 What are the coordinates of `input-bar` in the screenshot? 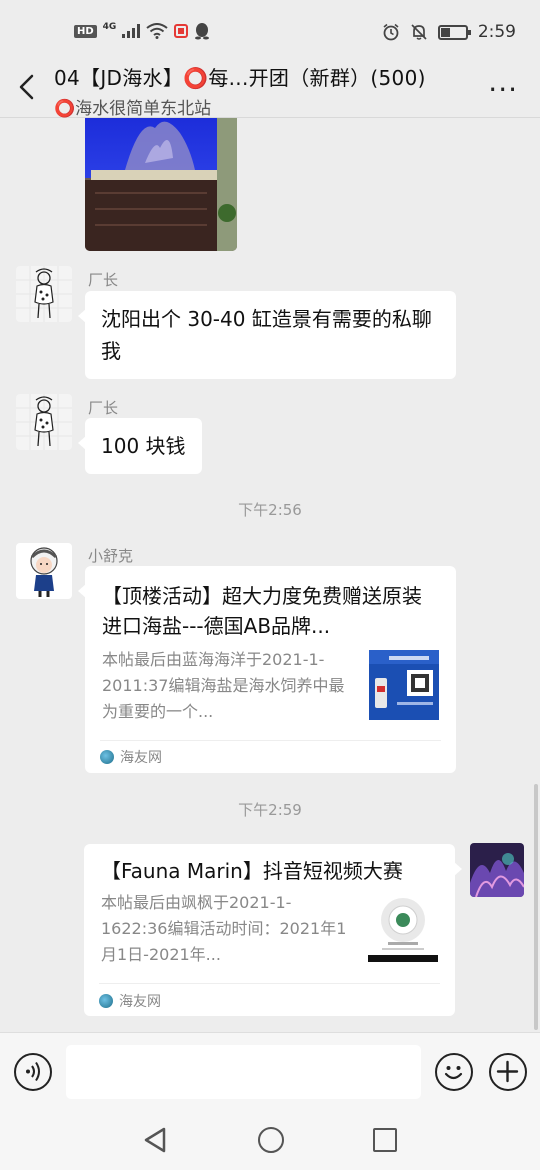 It's located at (270, 1072).